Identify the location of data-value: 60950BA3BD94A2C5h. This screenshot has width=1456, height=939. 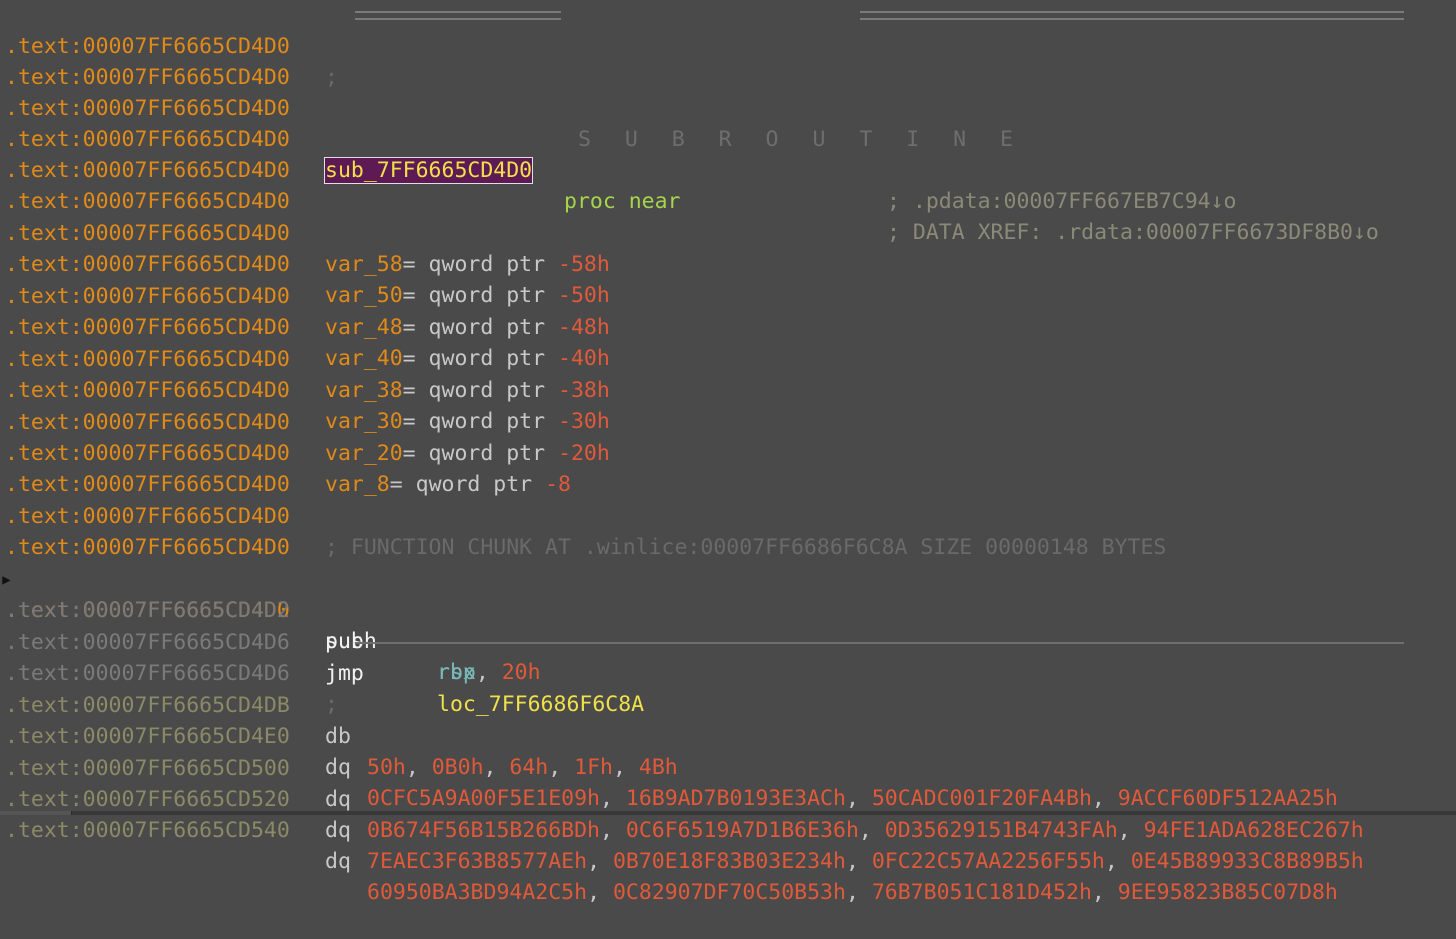
(477, 892).